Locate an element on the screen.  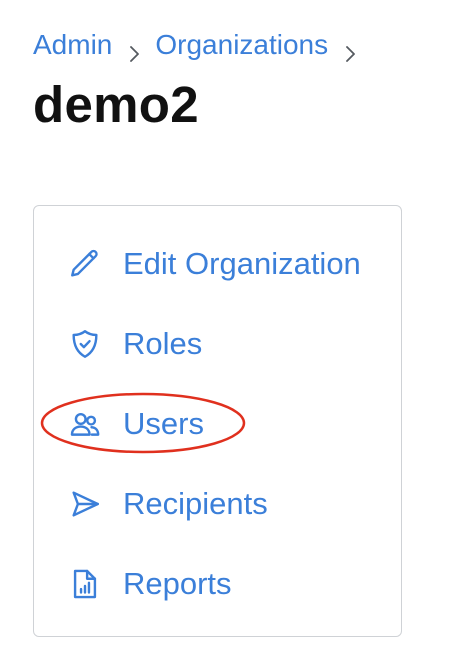
menu-item-label: Roles is located at coordinates (163, 343).